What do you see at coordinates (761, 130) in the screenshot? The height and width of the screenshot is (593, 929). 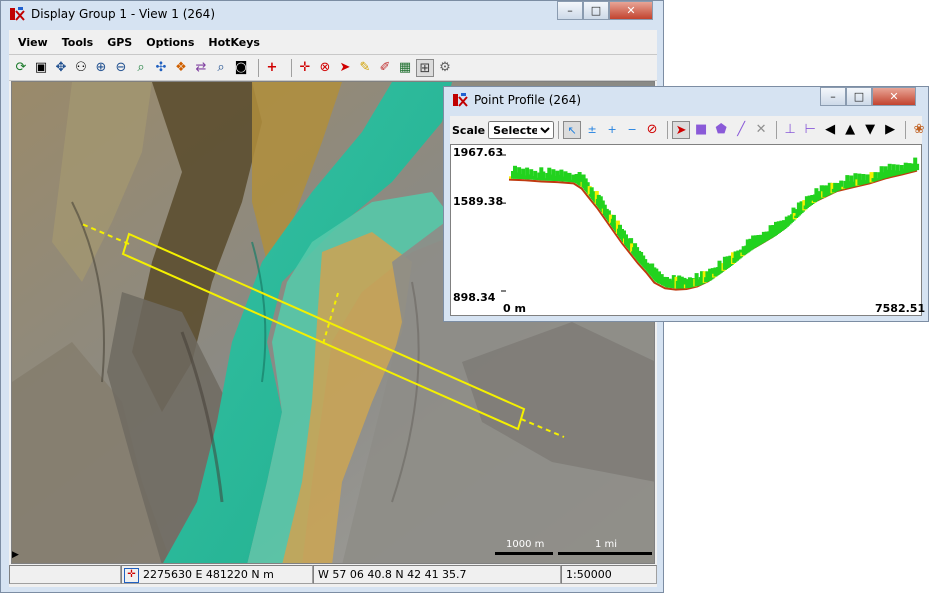 I see `cancel-icon: ✕` at bounding box center [761, 130].